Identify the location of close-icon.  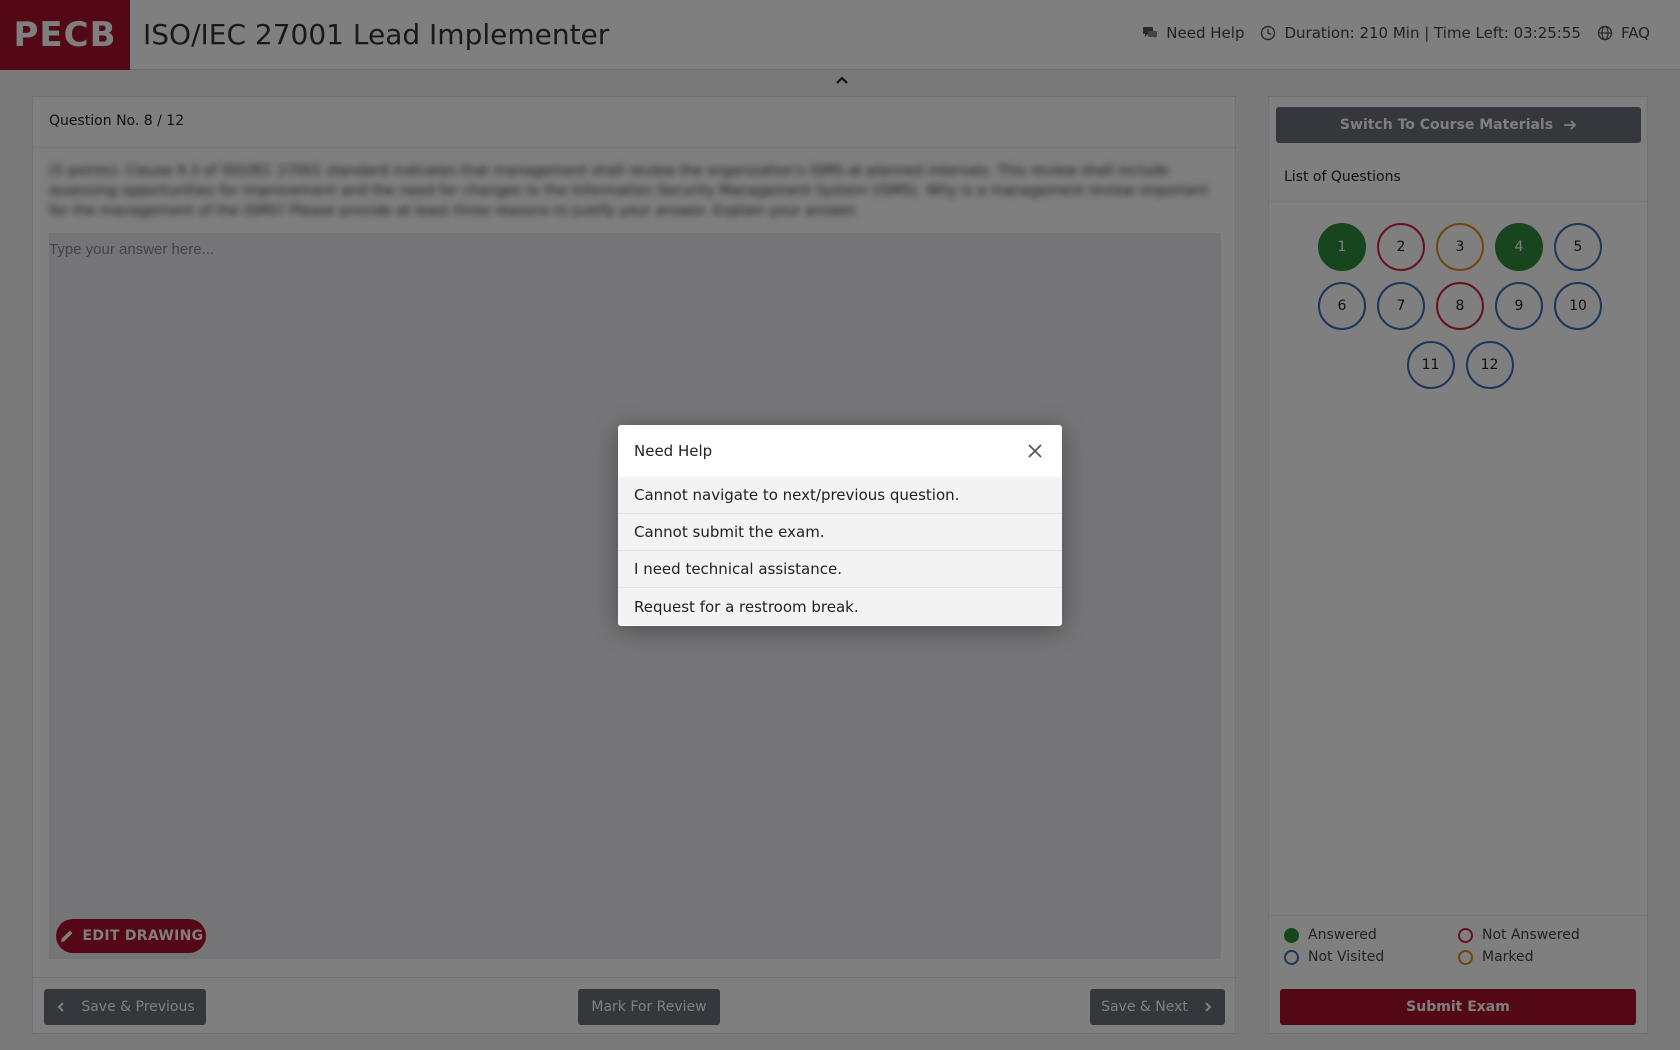
(1035, 451).